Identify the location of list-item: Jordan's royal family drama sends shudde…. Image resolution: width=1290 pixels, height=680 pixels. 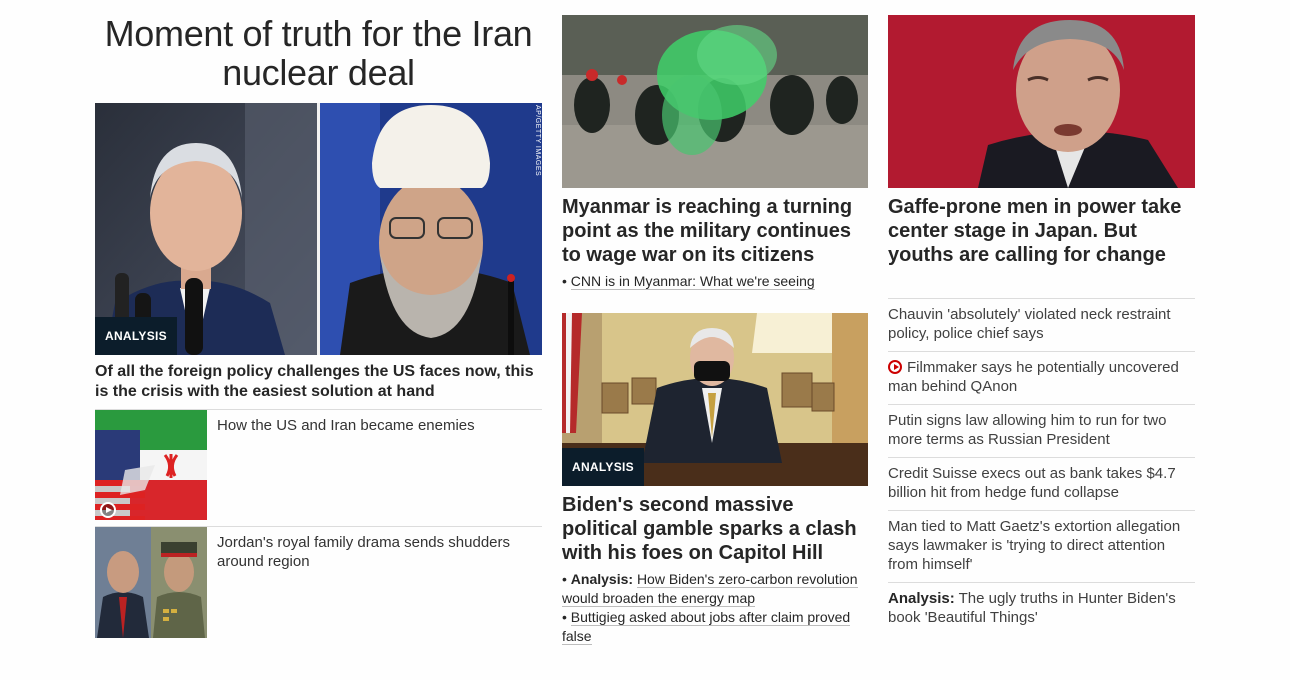
(318, 583).